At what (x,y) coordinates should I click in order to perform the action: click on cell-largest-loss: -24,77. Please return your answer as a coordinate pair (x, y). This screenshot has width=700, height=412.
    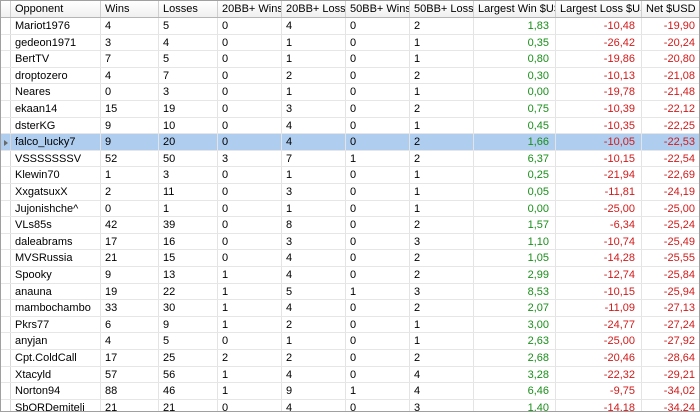
    Looking at the image, I should click on (599, 324).